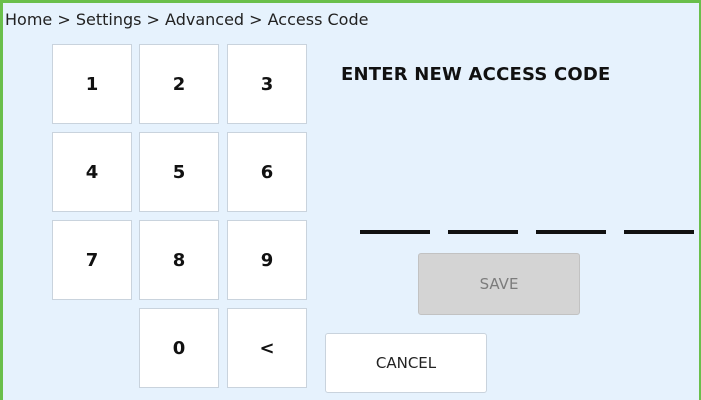  What do you see at coordinates (267, 348) in the screenshot?
I see `backspace-key: <` at bounding box center [267, 348].